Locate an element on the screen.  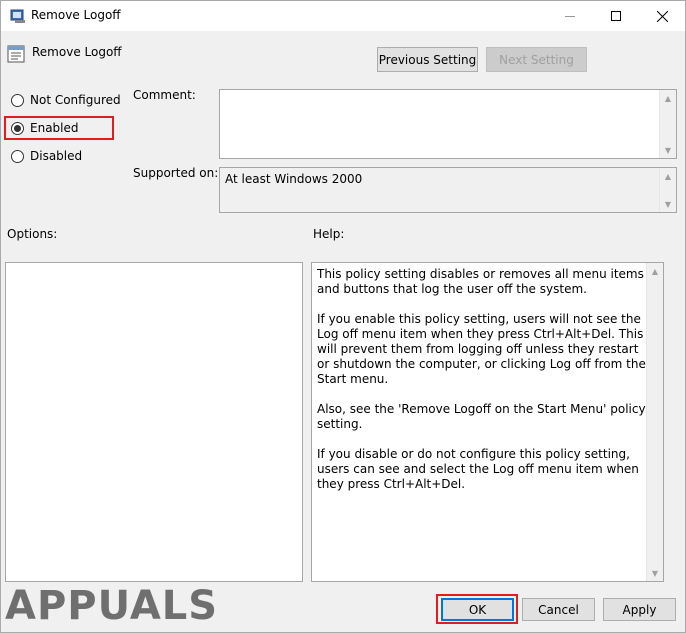
supported-scrollbar: ▲ ▼ is located at coordinates (667, 190).